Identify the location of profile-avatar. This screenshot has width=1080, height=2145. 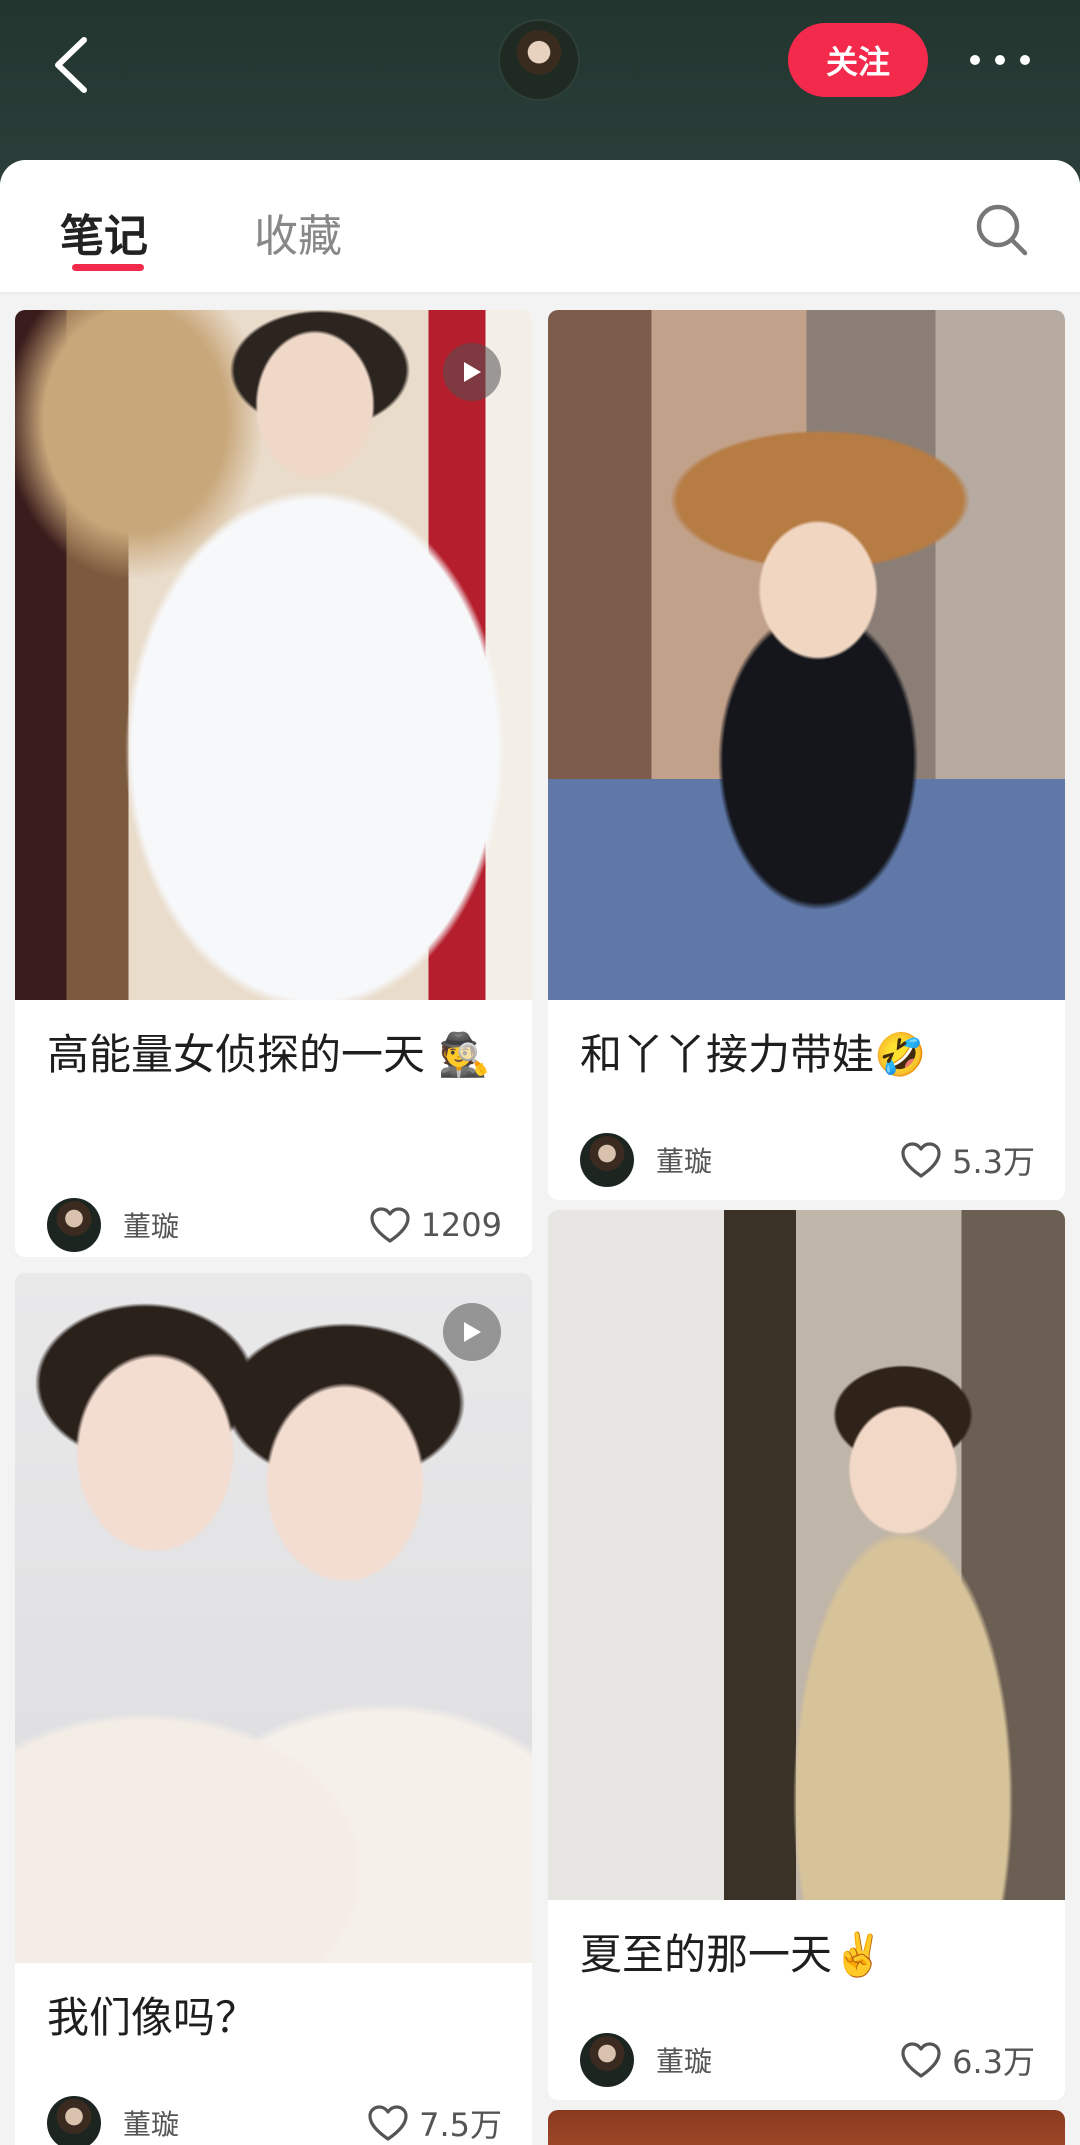
(539, 60).